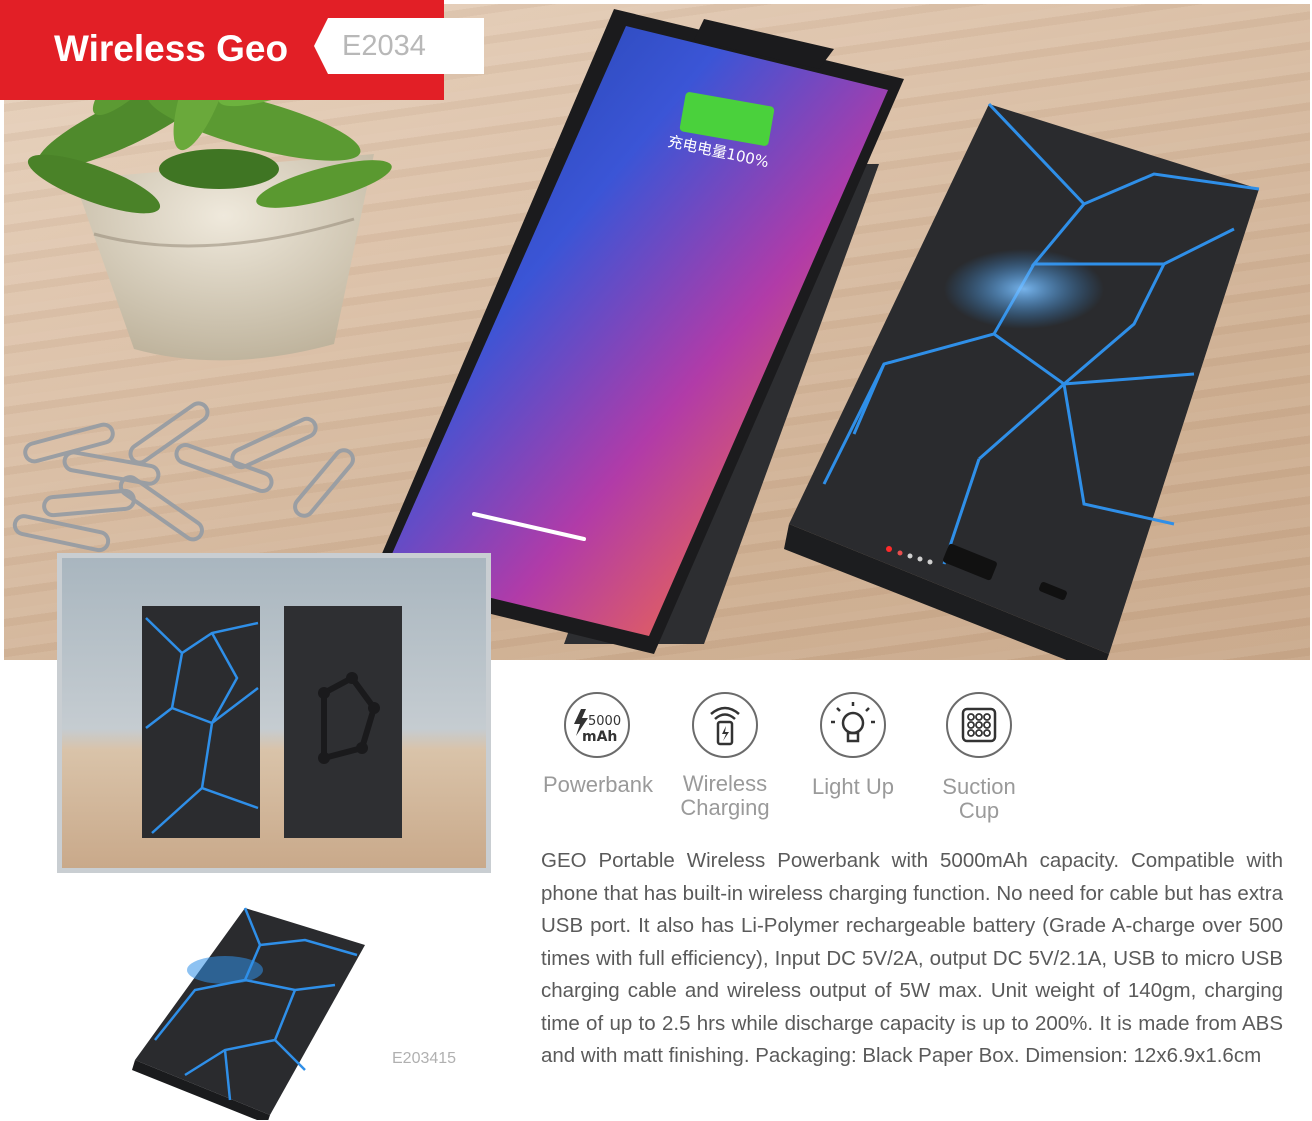  I want to click on lightning-battery-icon: 5000 mAh, so click(597, 727).